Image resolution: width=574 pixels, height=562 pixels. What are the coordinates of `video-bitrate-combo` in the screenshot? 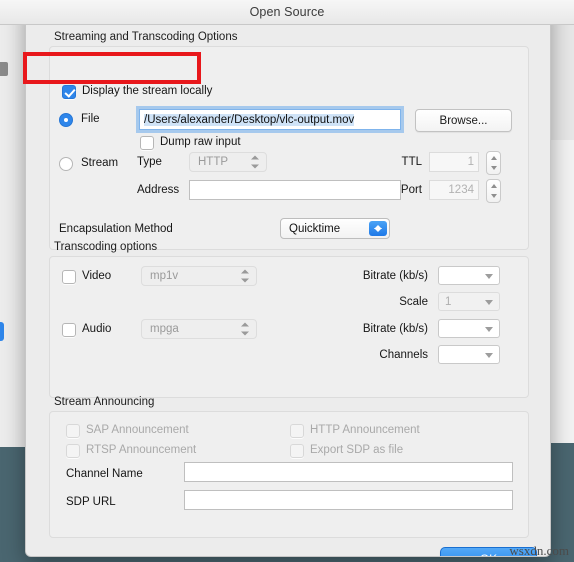 It's located at (469, 275).